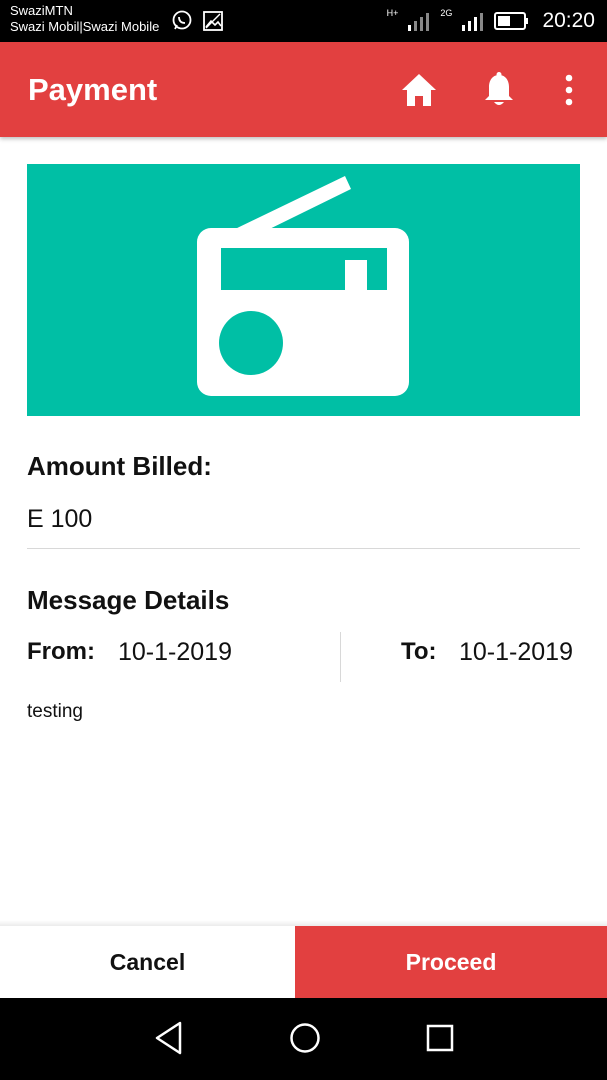 The width and height of the screenshot is (607, 1080). What do you see at coordinates (175, 652) in the screenshot?
I see `from-date: 10-1-2019` at bounding box center [175, 652].